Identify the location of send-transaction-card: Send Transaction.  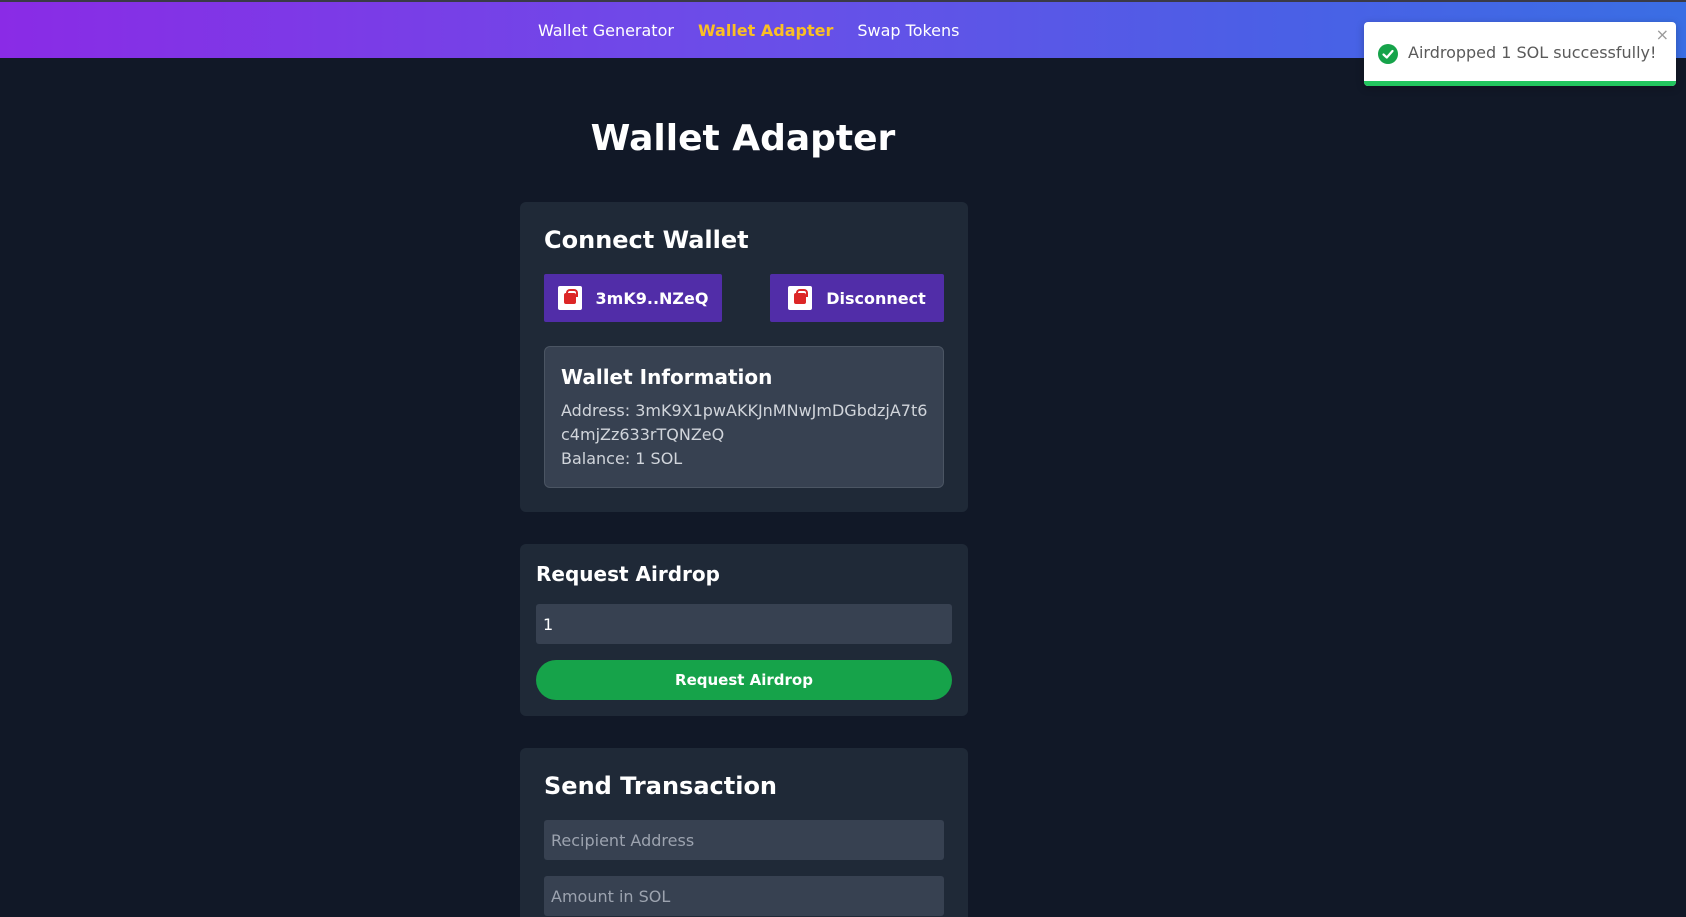
(744, 832).